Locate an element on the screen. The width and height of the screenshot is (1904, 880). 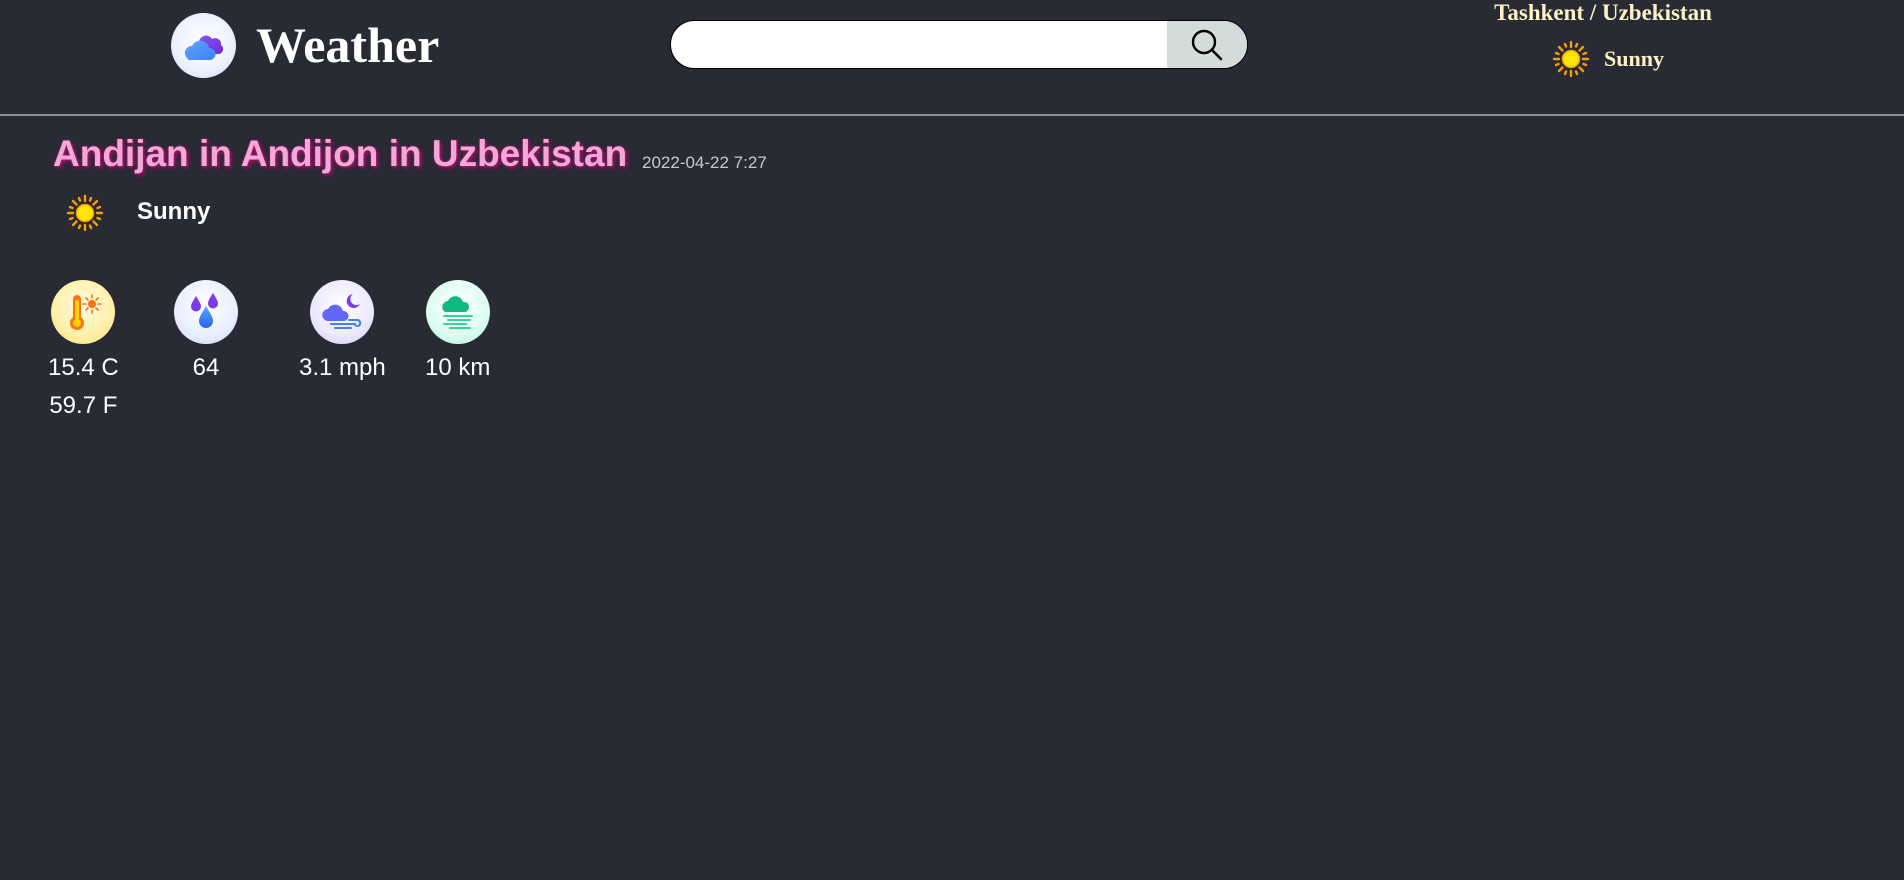
app-title: Weather is located at coordinates (348, 45).